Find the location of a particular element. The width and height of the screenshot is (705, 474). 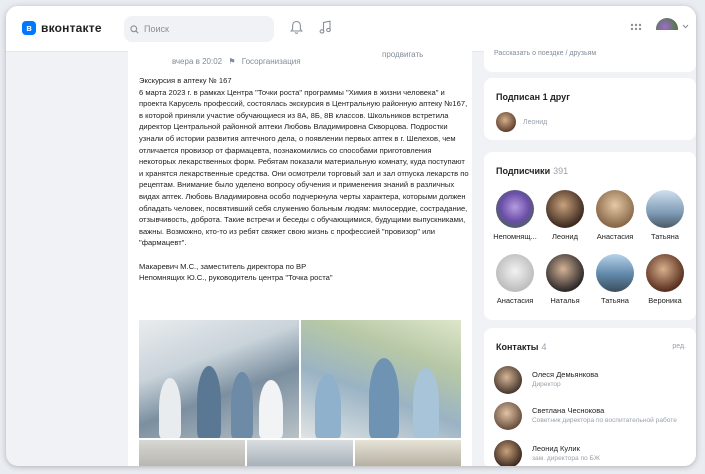

notifications-bell-icon is located at coordinates (296, 27).